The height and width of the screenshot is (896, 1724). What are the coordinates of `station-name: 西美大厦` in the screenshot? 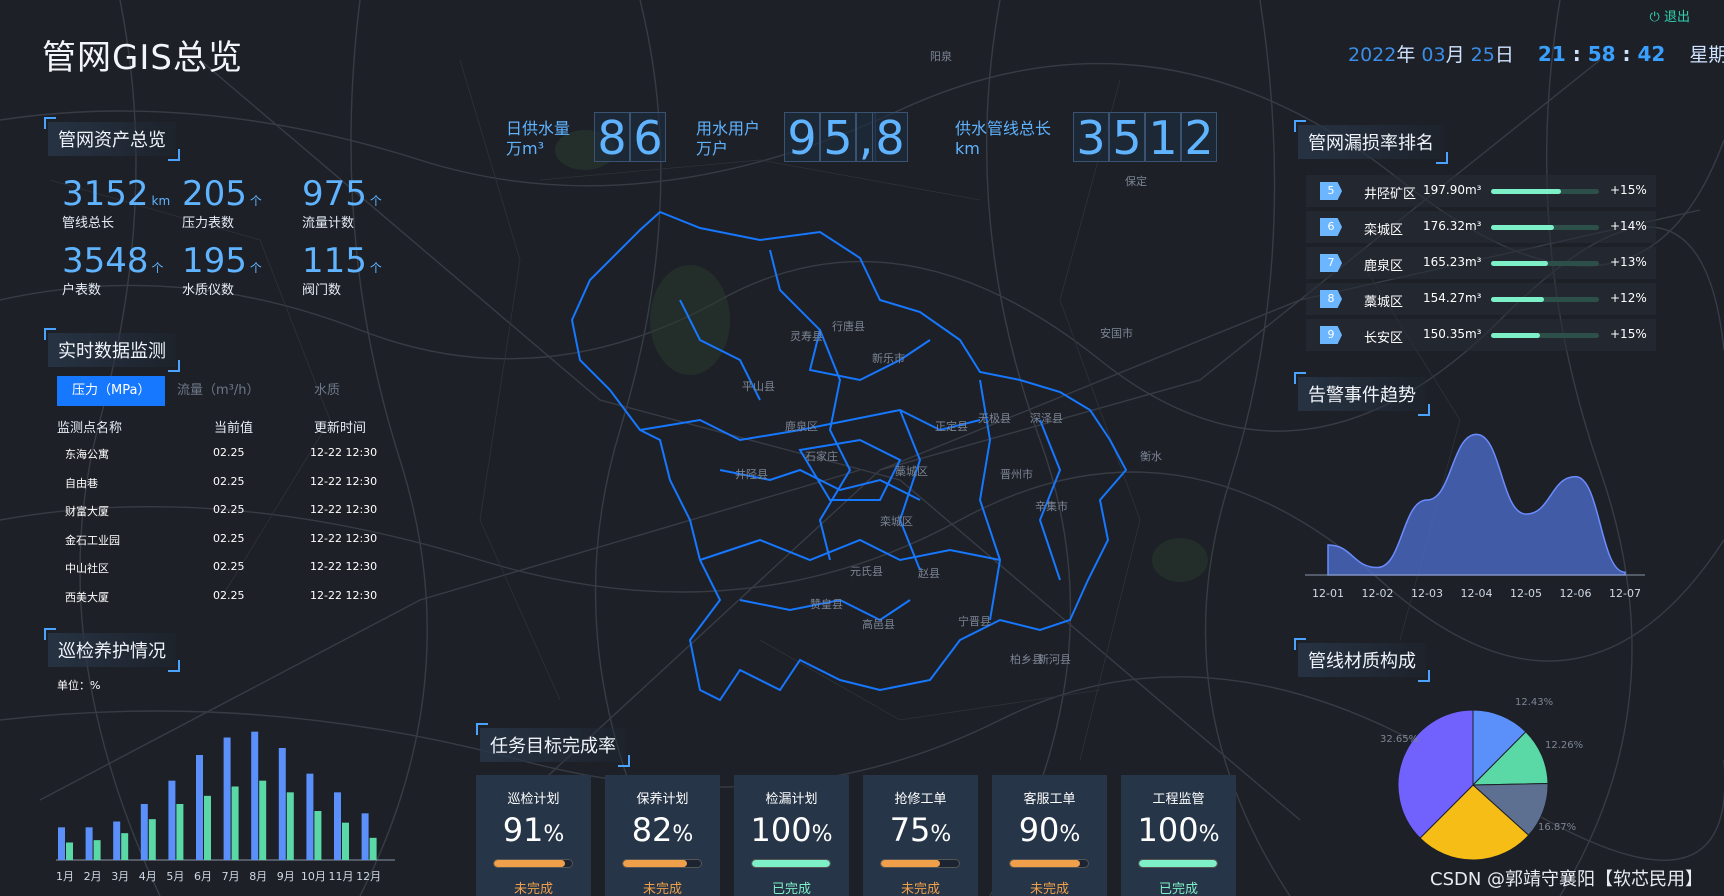 It's located at (87, 597).